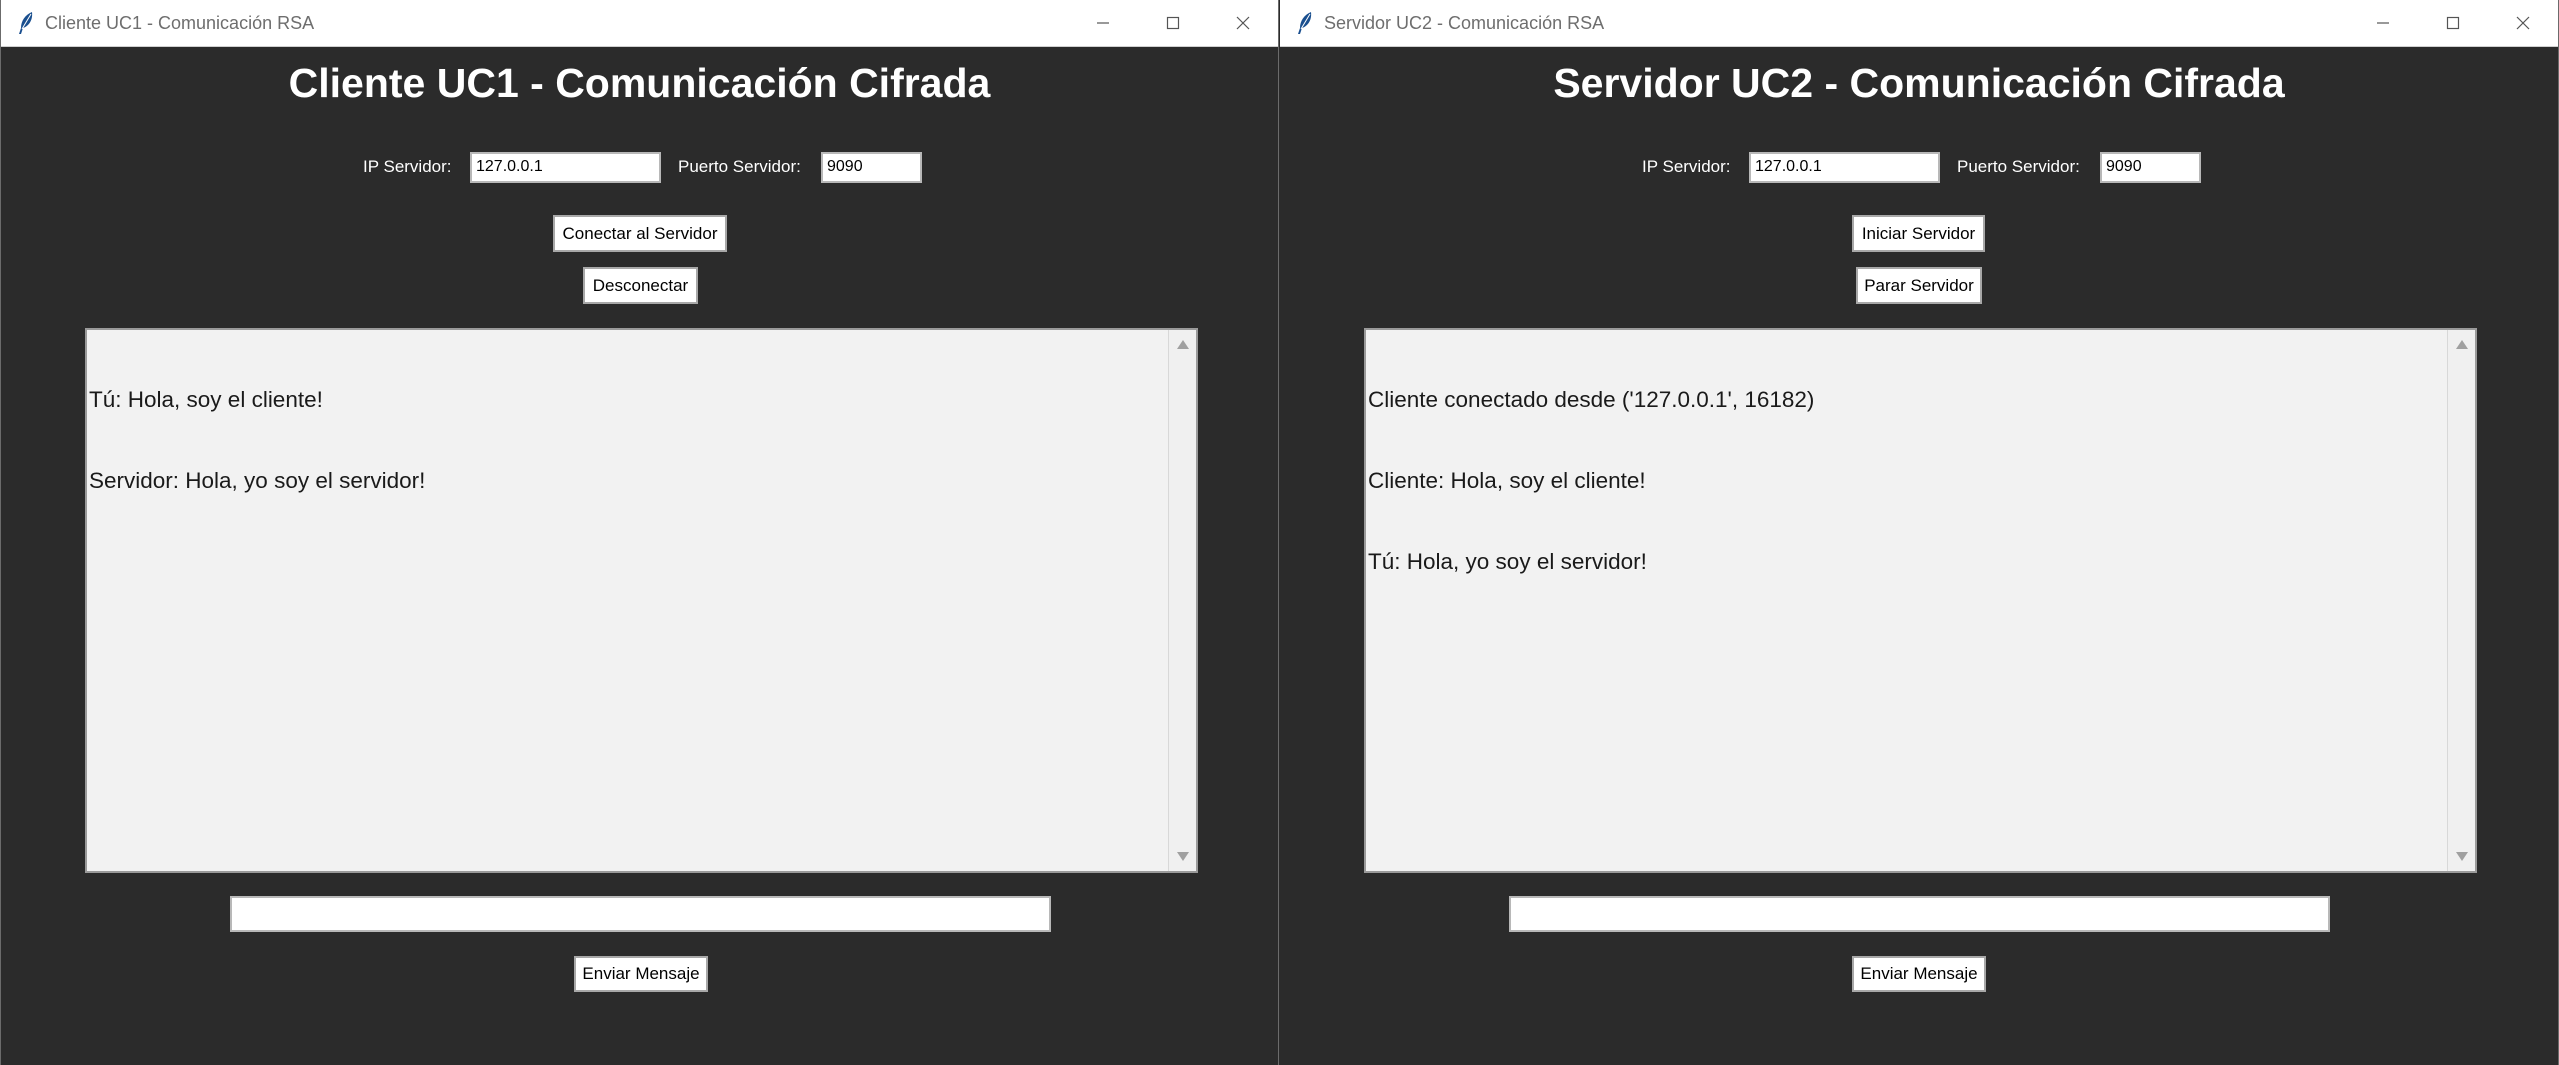  I want to click on disconnect-button: Desconectar, so click(640, 285).